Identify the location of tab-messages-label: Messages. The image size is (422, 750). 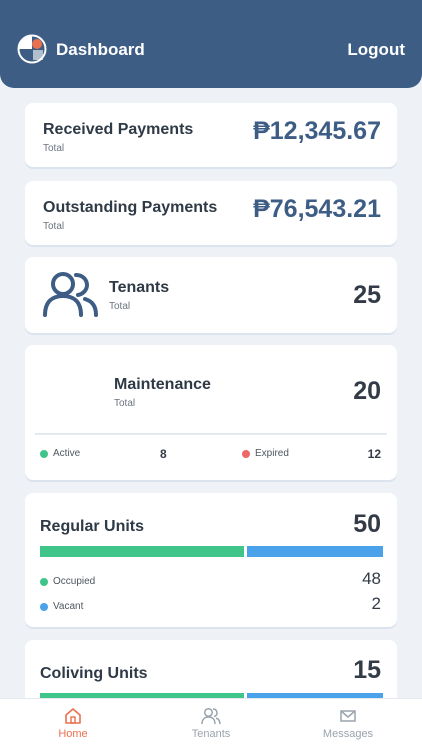
(348, 734).